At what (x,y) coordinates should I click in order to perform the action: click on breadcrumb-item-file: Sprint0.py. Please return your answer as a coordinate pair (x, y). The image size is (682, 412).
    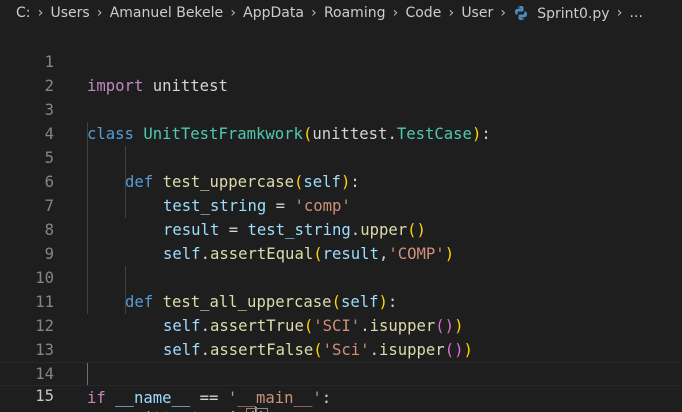
    Looking at the image, I should click on (561, 13).